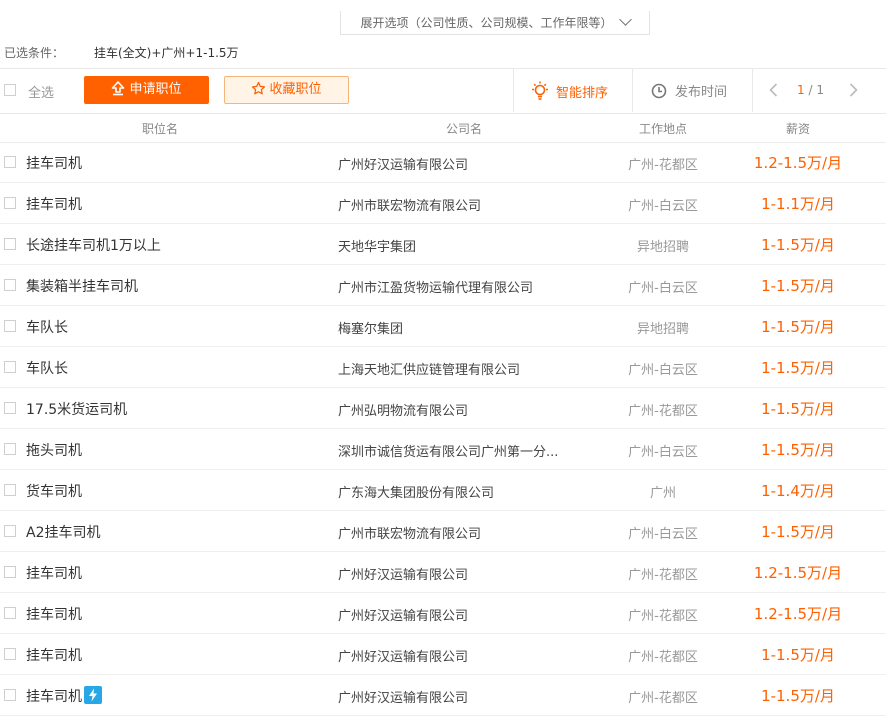 The width and height of the screenshot is (886, 720). What do you see at coordinates (774, 90) in the screenshot?
I see `chevron-left-icon` at bounding box center [774, 90].